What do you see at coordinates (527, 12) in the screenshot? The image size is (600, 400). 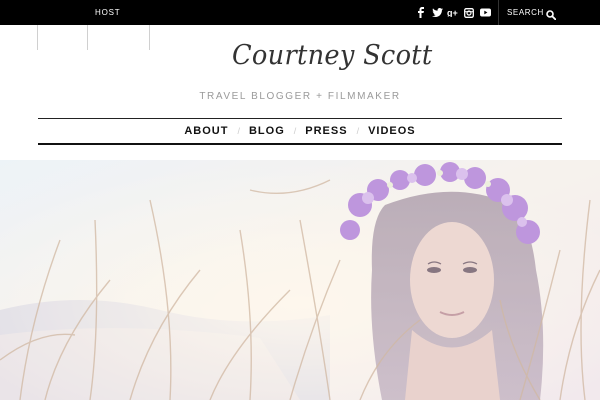 I see `search-input` at bounding box center [527, 12].